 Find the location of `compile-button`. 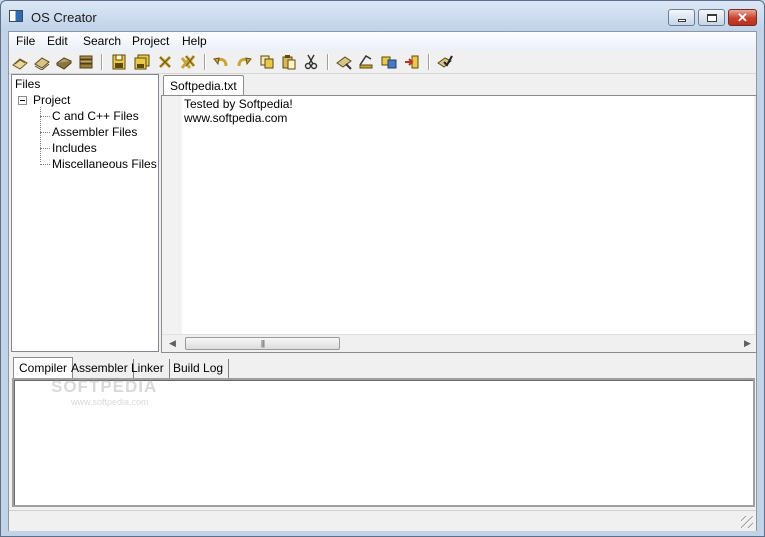

compile-button is located at coordinates (344, 62).